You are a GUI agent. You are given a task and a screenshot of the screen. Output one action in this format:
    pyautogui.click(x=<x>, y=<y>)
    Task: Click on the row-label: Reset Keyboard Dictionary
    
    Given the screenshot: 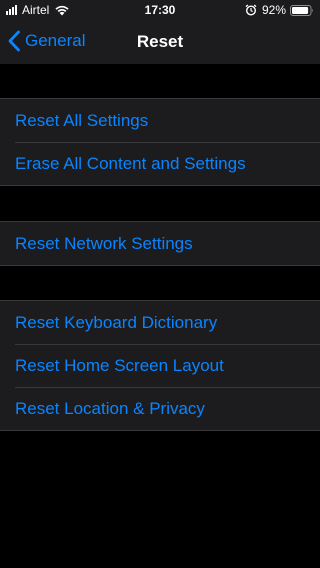 What is the action you would take?
    pyautogui.click(x=116, y=322)
    